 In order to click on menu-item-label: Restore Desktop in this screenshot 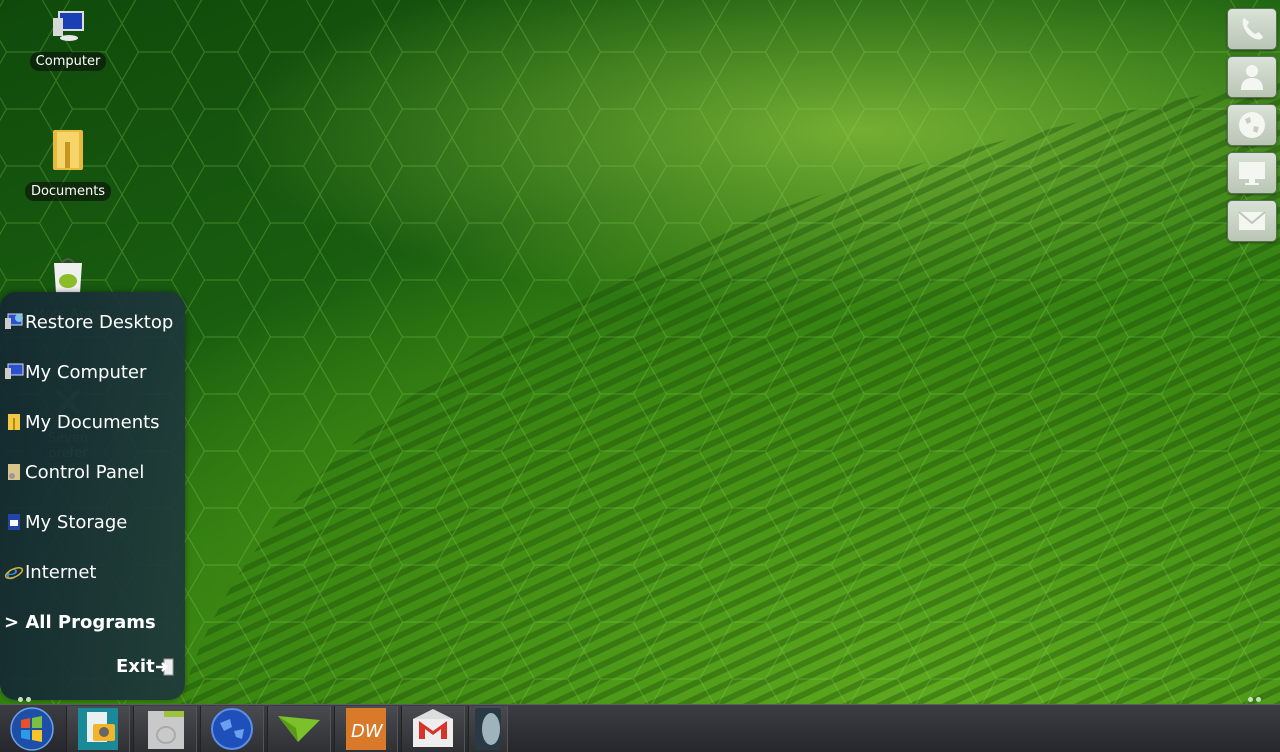, I will do `click(99, 322)`.